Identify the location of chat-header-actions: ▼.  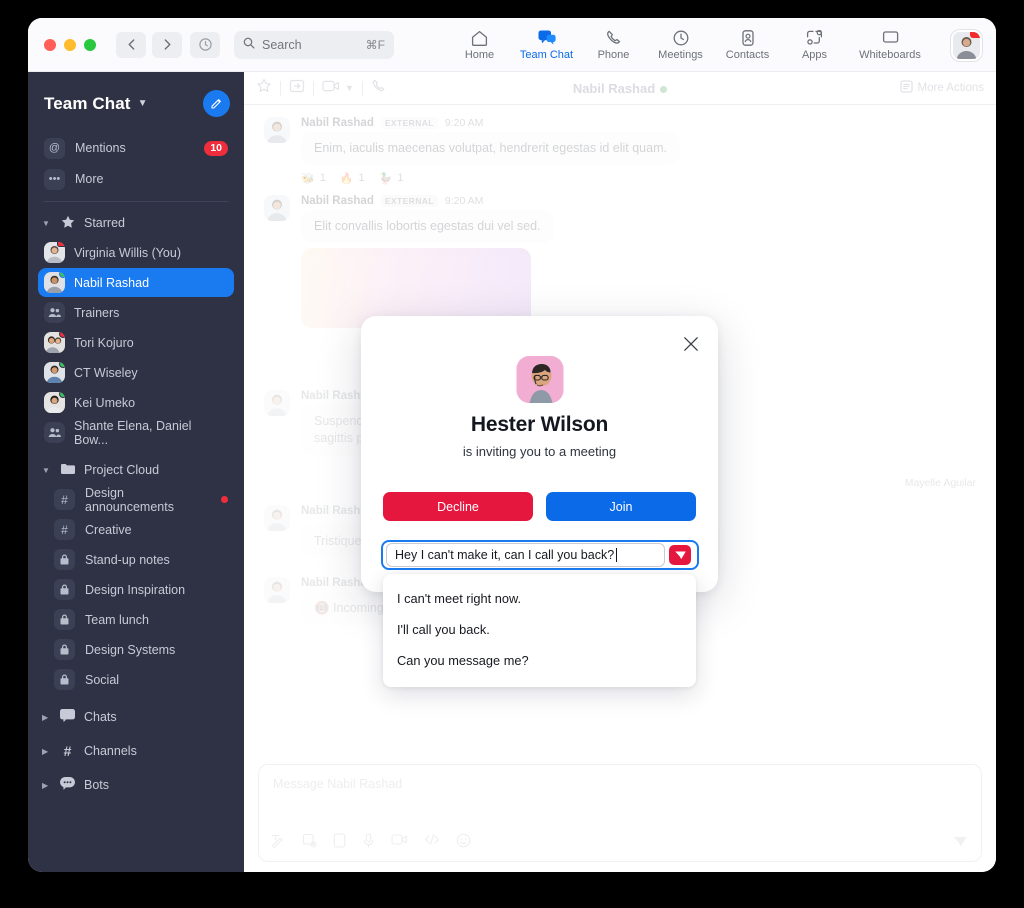
(321, 88).